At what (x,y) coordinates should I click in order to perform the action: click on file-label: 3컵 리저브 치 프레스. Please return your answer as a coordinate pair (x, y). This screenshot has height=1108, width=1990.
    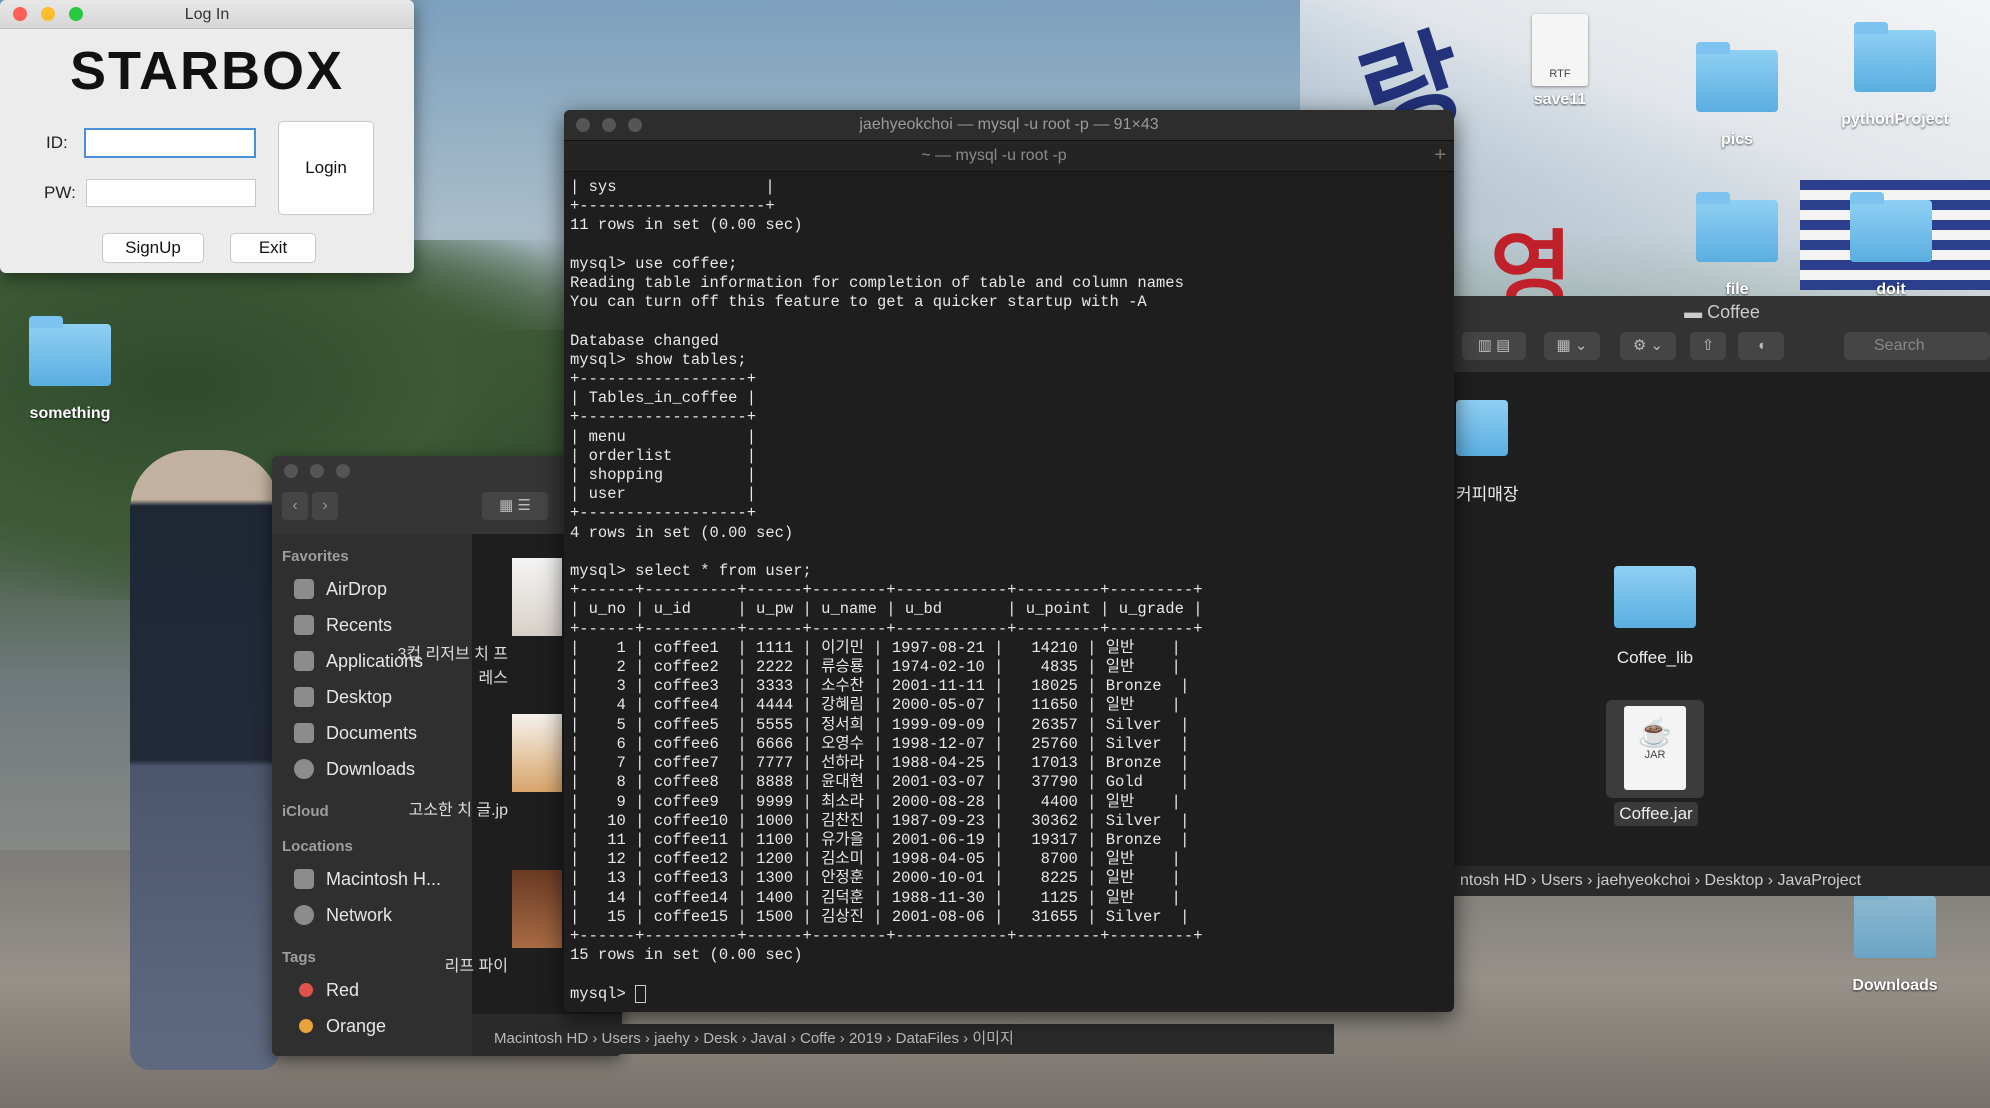
    Looking at the image, I should click on (448, 664).